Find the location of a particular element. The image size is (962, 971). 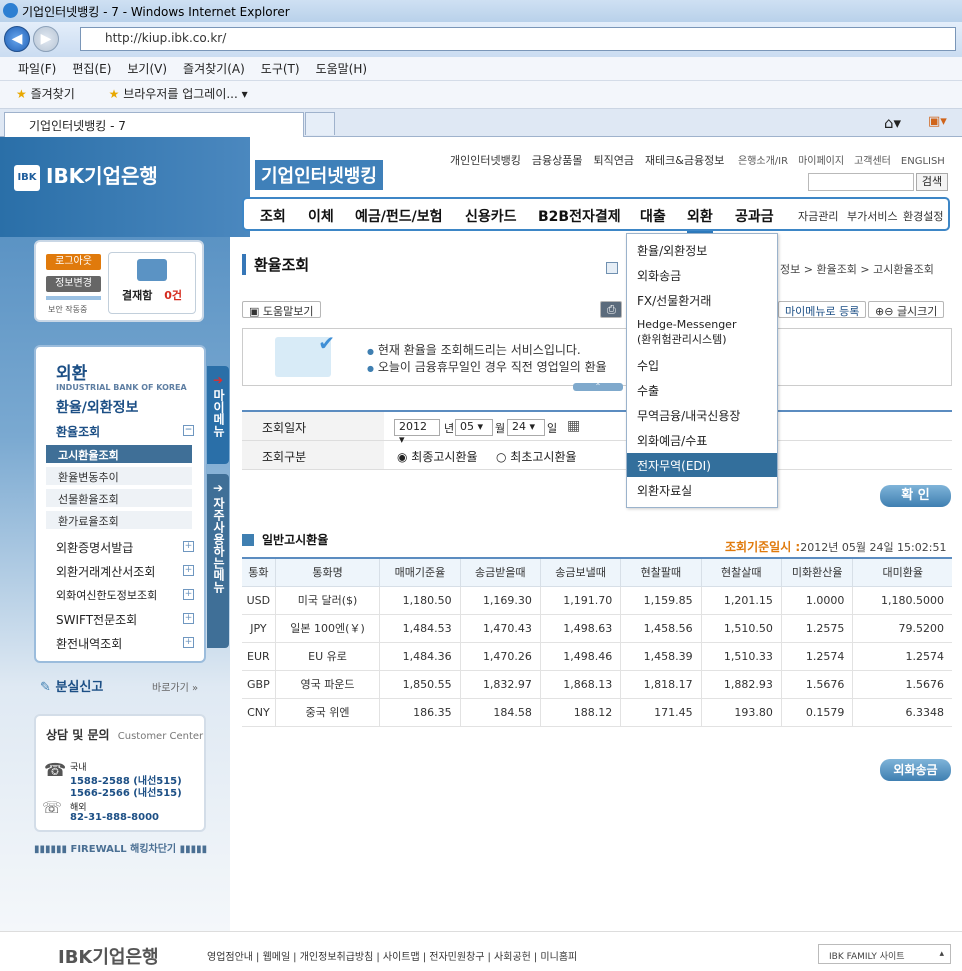

gnb-utility: 공과금 is located at coordinates (754, 216).